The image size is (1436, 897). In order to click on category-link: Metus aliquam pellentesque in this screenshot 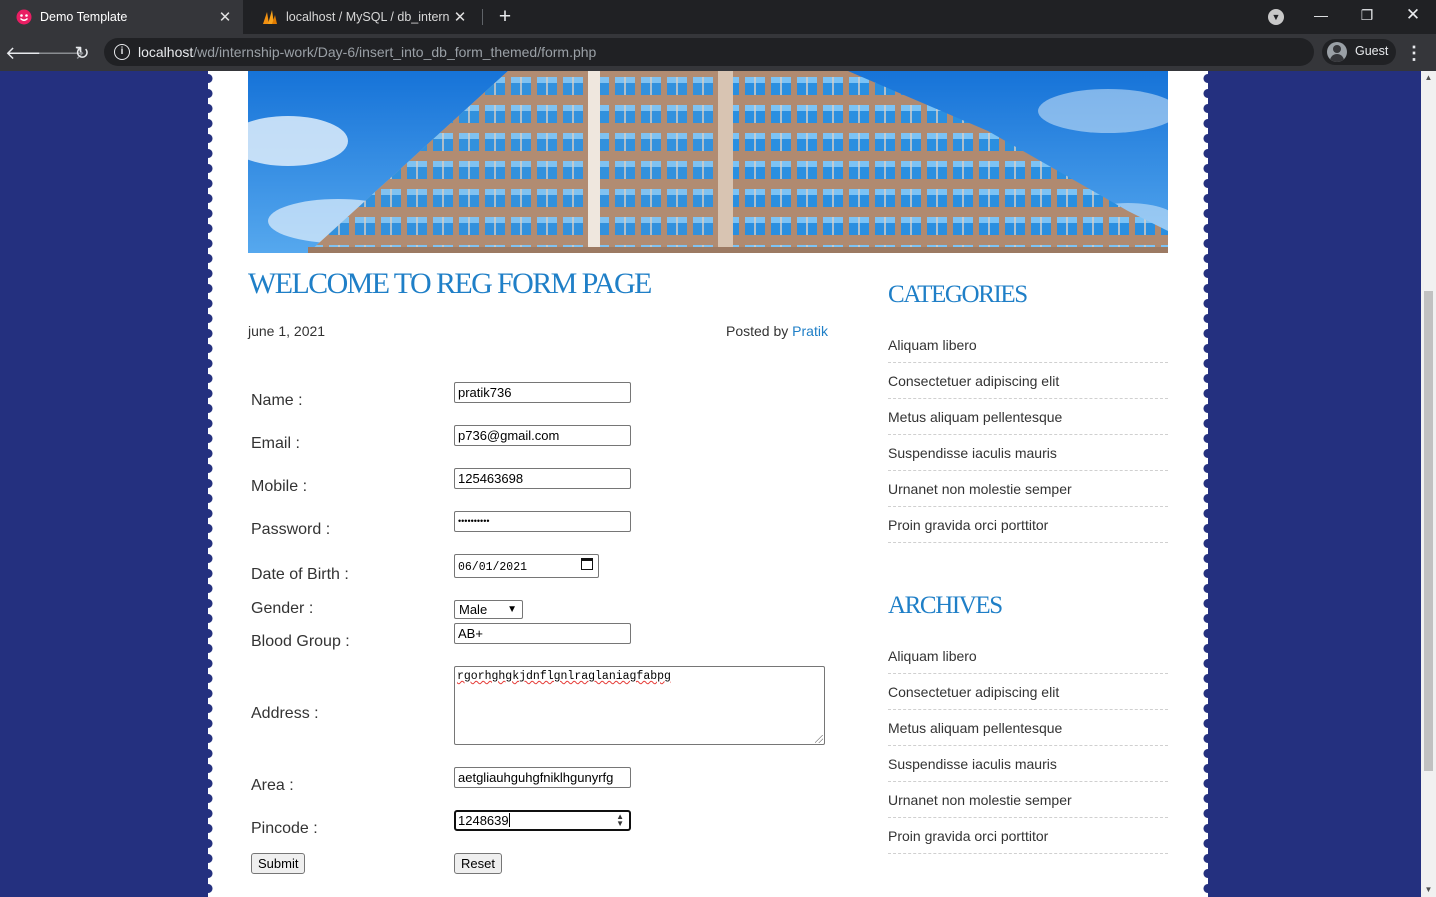, I will do `click(1028, 417)`.